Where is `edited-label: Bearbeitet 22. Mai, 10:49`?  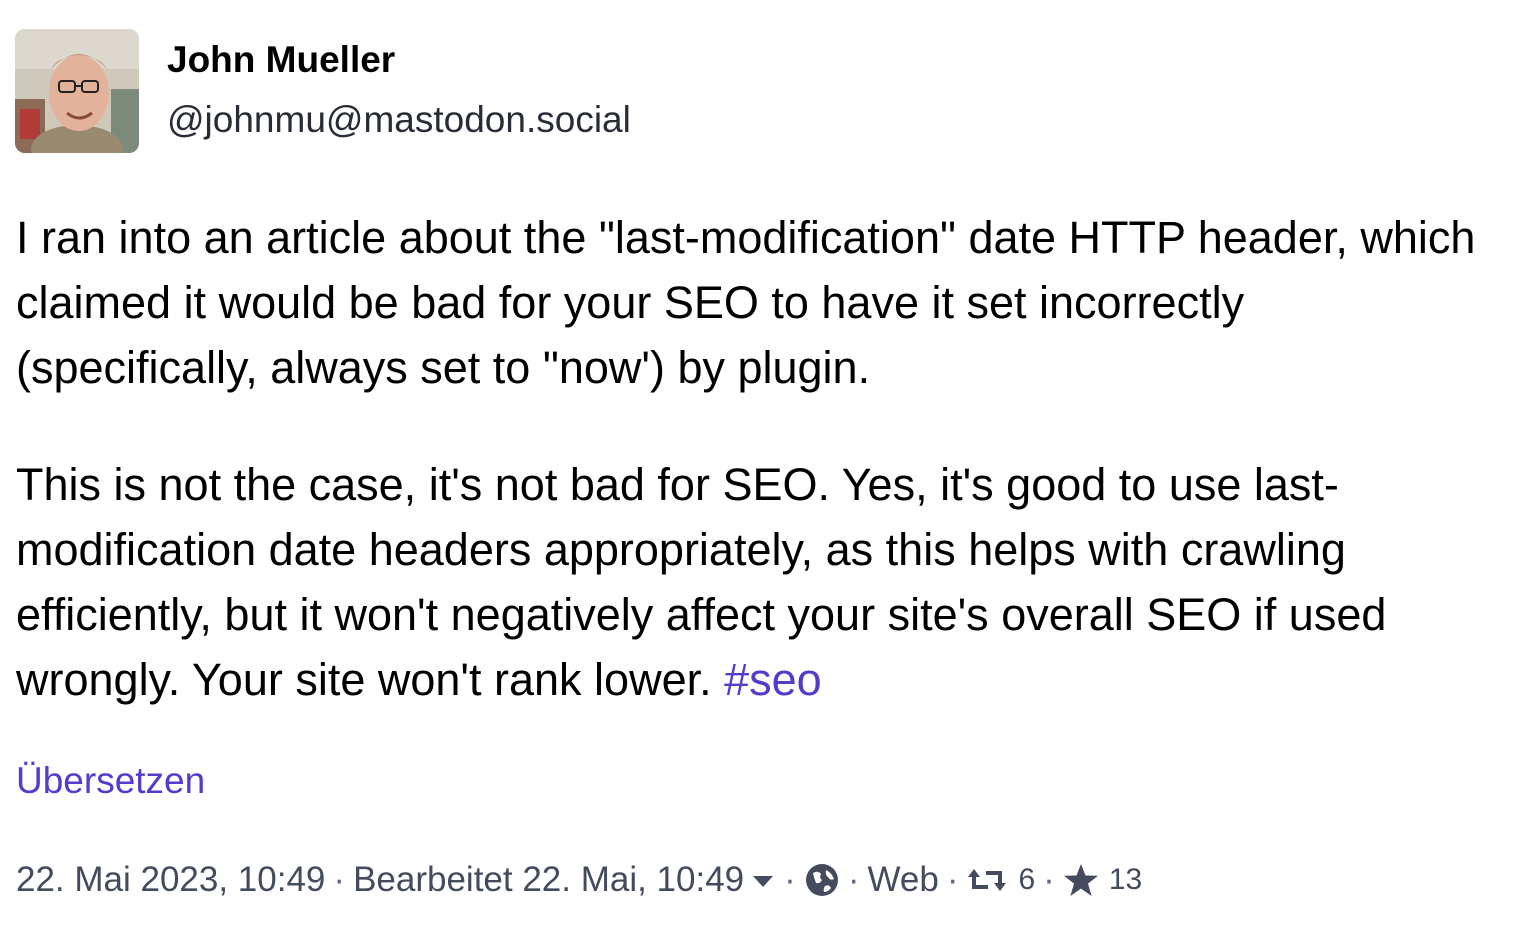
edited-label: Bearbeitet 22. Mai, 10:49 is located at coordinates (548, 880).